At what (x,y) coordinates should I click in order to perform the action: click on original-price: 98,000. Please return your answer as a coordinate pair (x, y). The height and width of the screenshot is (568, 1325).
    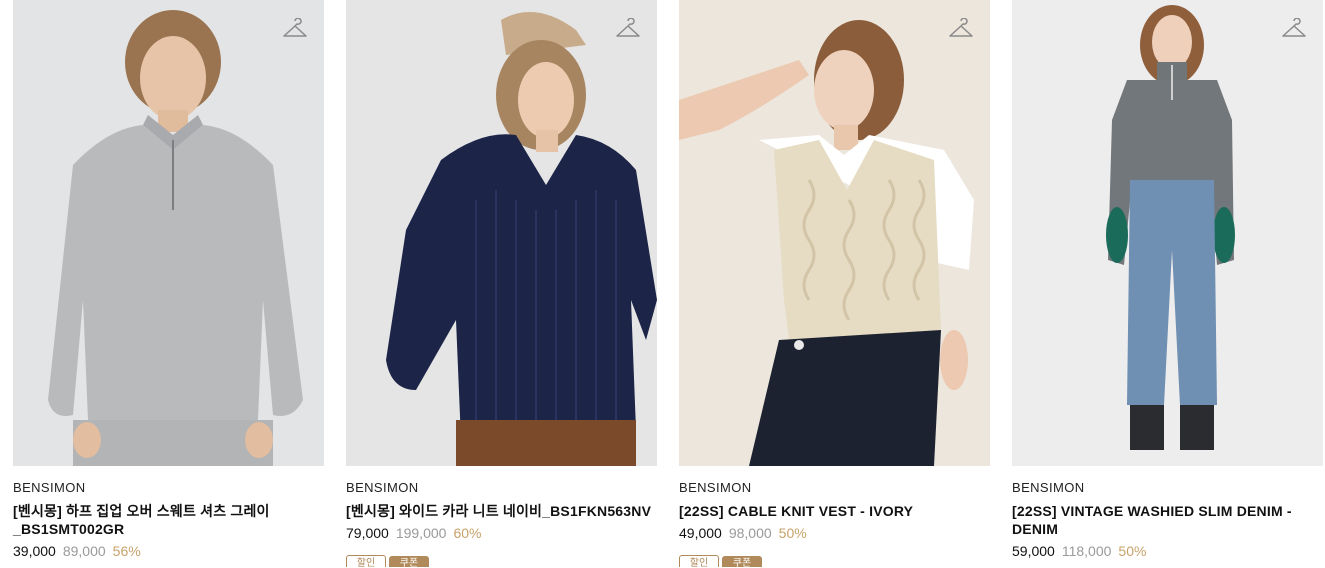
    Looking at the image, I should click on (750, 533).